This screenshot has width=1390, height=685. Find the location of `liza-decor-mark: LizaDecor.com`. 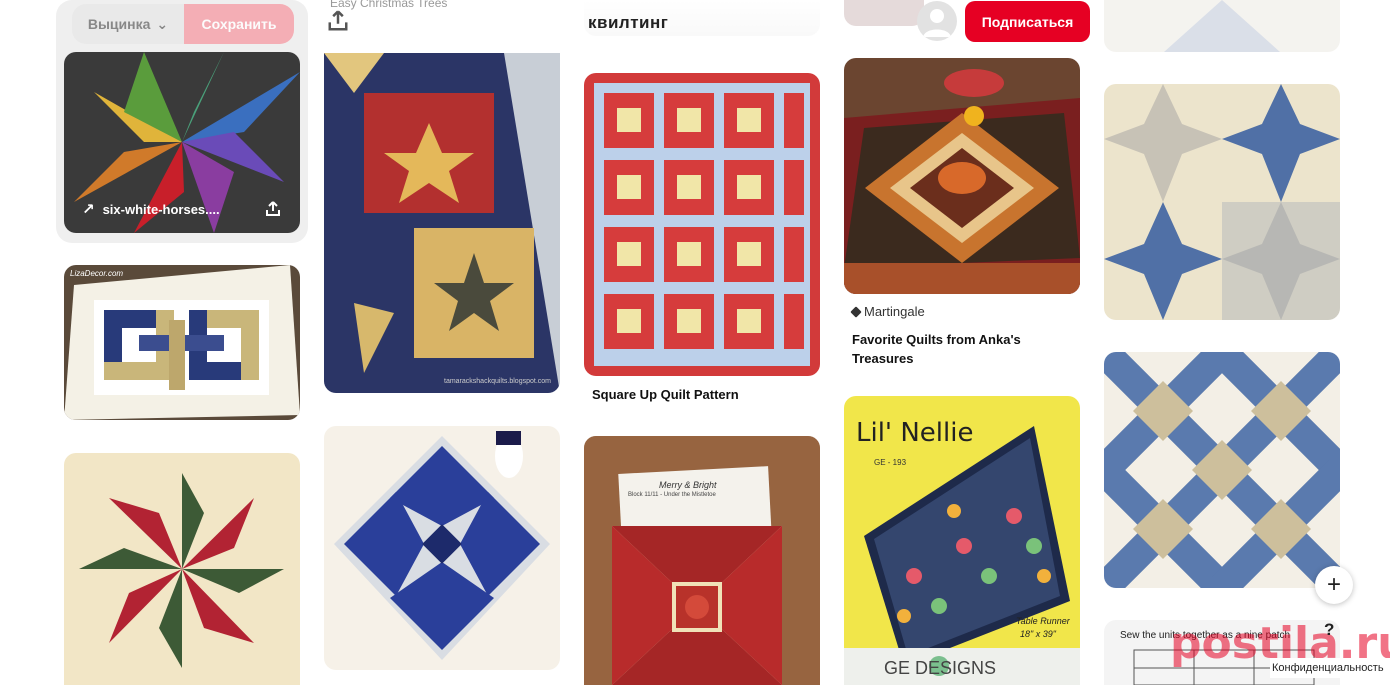

liza-decor-mark: LizaDecor.com is located at coordinates (97, 273).